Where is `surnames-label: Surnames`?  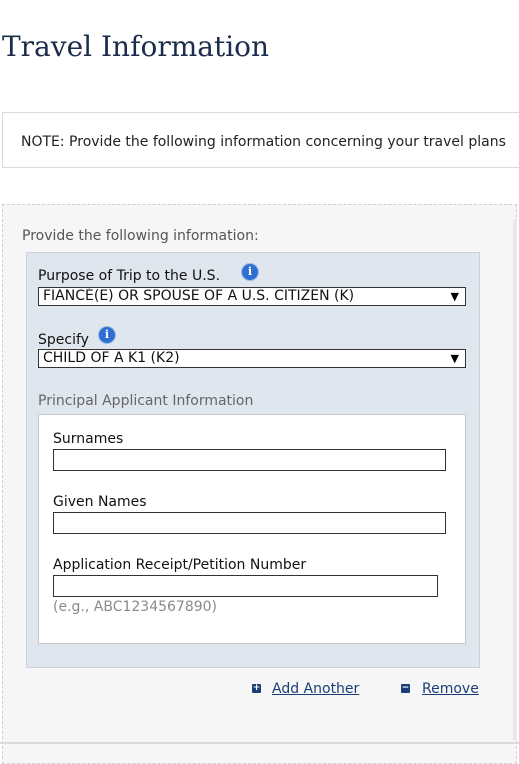 surnames-label: Surnames is located at coordinates (88, 439).